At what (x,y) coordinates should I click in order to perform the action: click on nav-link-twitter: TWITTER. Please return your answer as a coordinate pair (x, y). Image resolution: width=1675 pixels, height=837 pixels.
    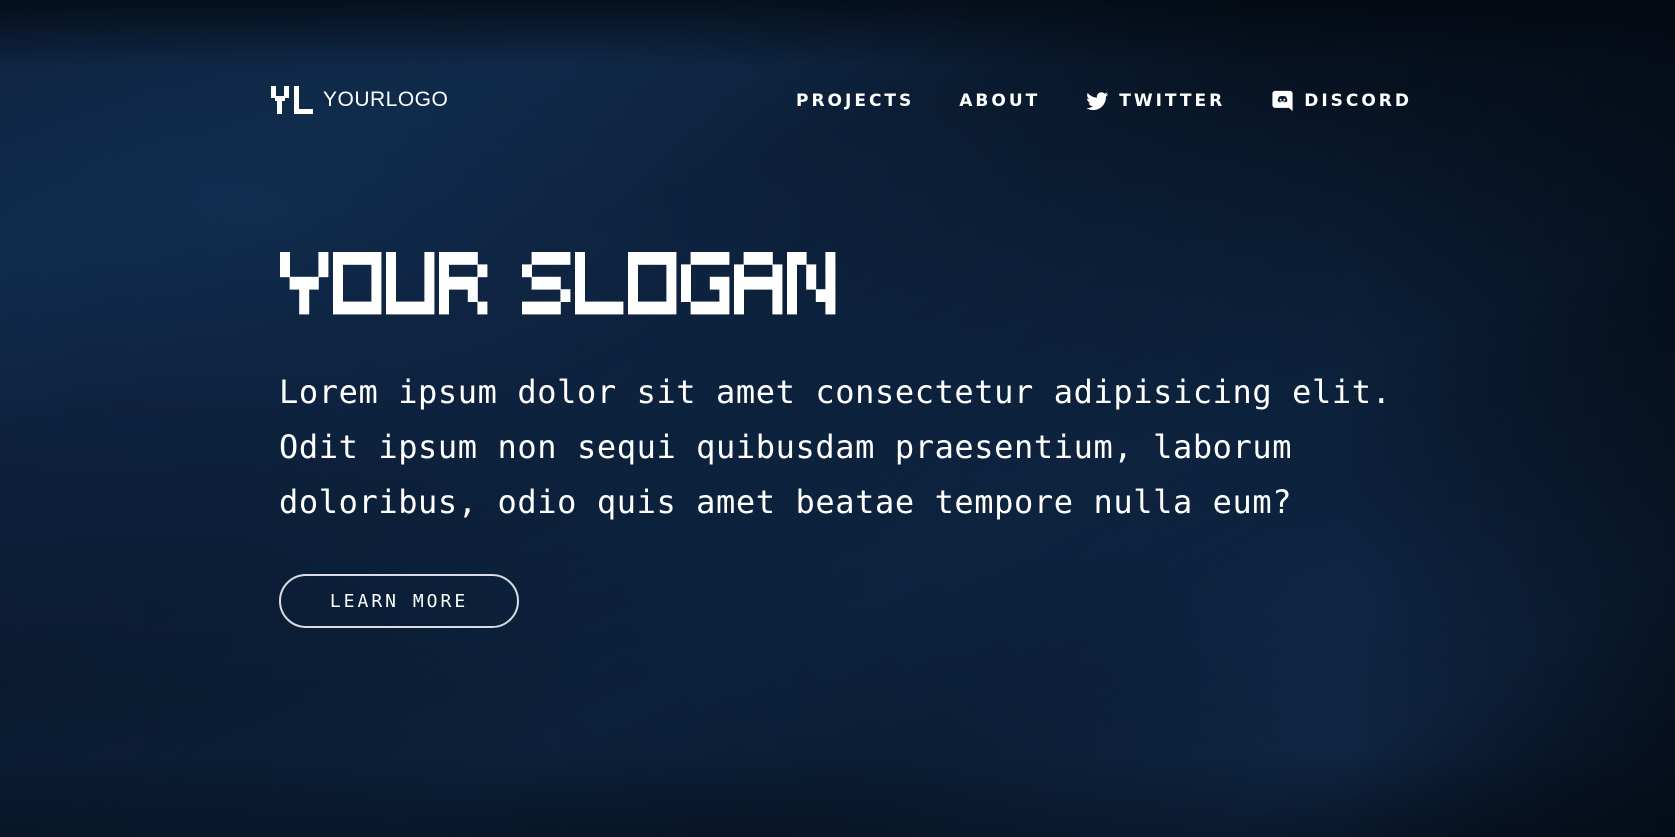
    Looking at the image, I should click on (1155, 101).